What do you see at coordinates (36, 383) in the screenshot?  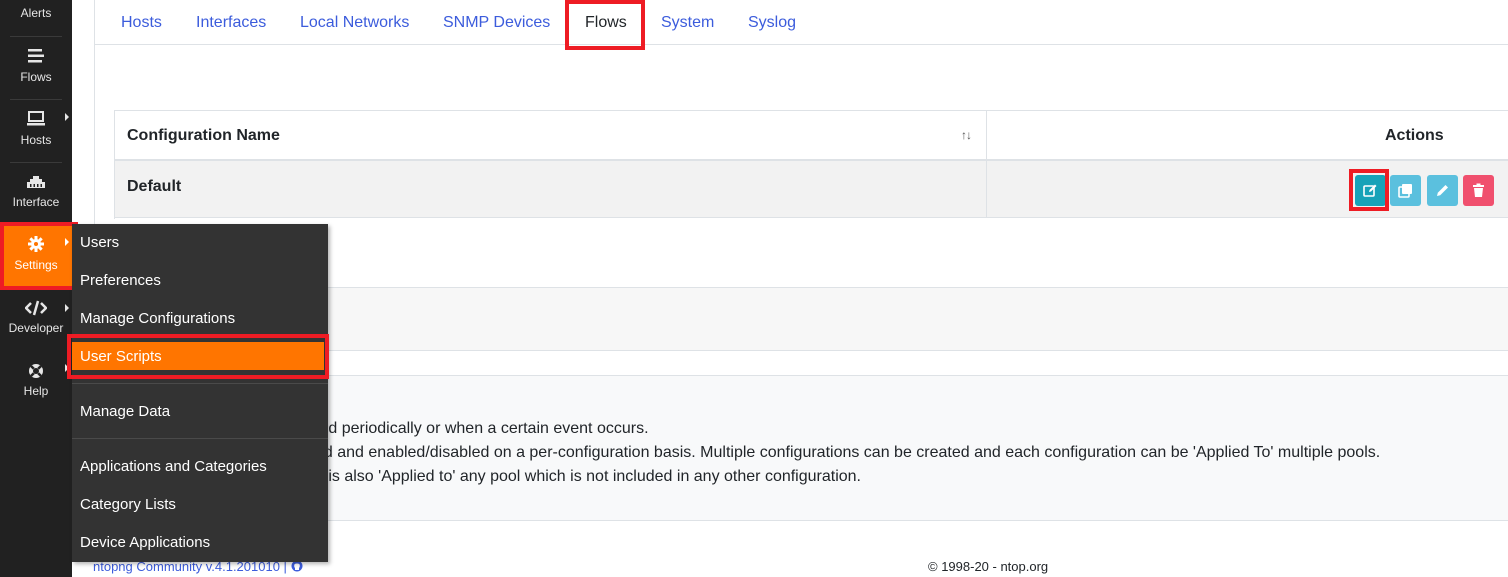 I see `sidebar-item-help: Help` at bounding box center [36, 383].